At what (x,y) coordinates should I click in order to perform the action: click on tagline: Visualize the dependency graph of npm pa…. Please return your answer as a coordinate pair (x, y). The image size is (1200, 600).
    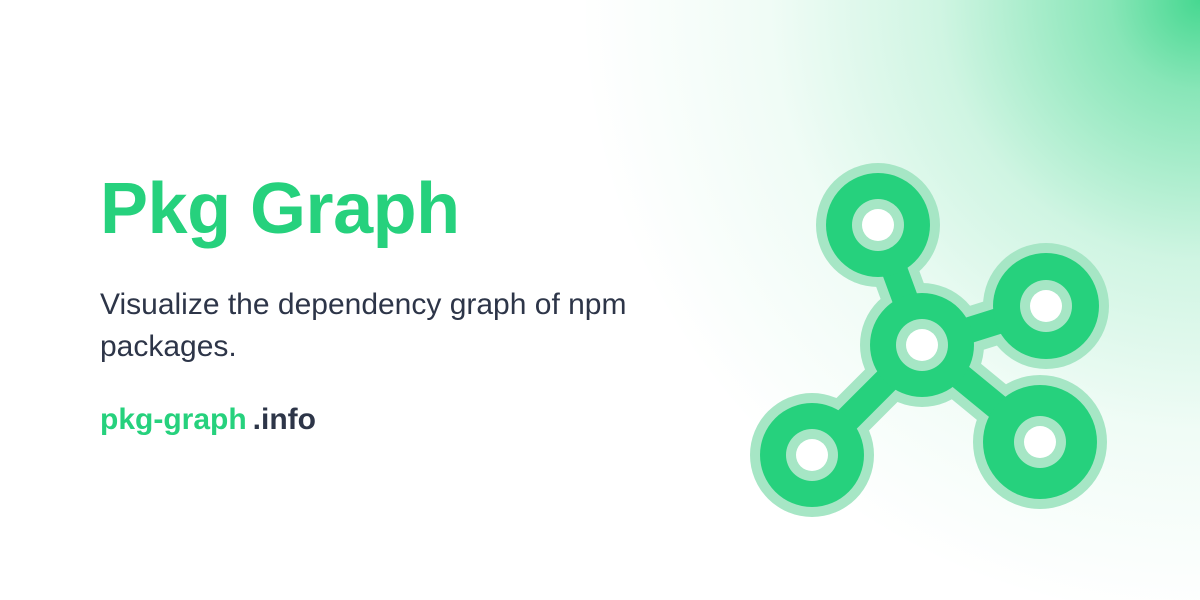
    Looking at the image, I should click on (363, 325).